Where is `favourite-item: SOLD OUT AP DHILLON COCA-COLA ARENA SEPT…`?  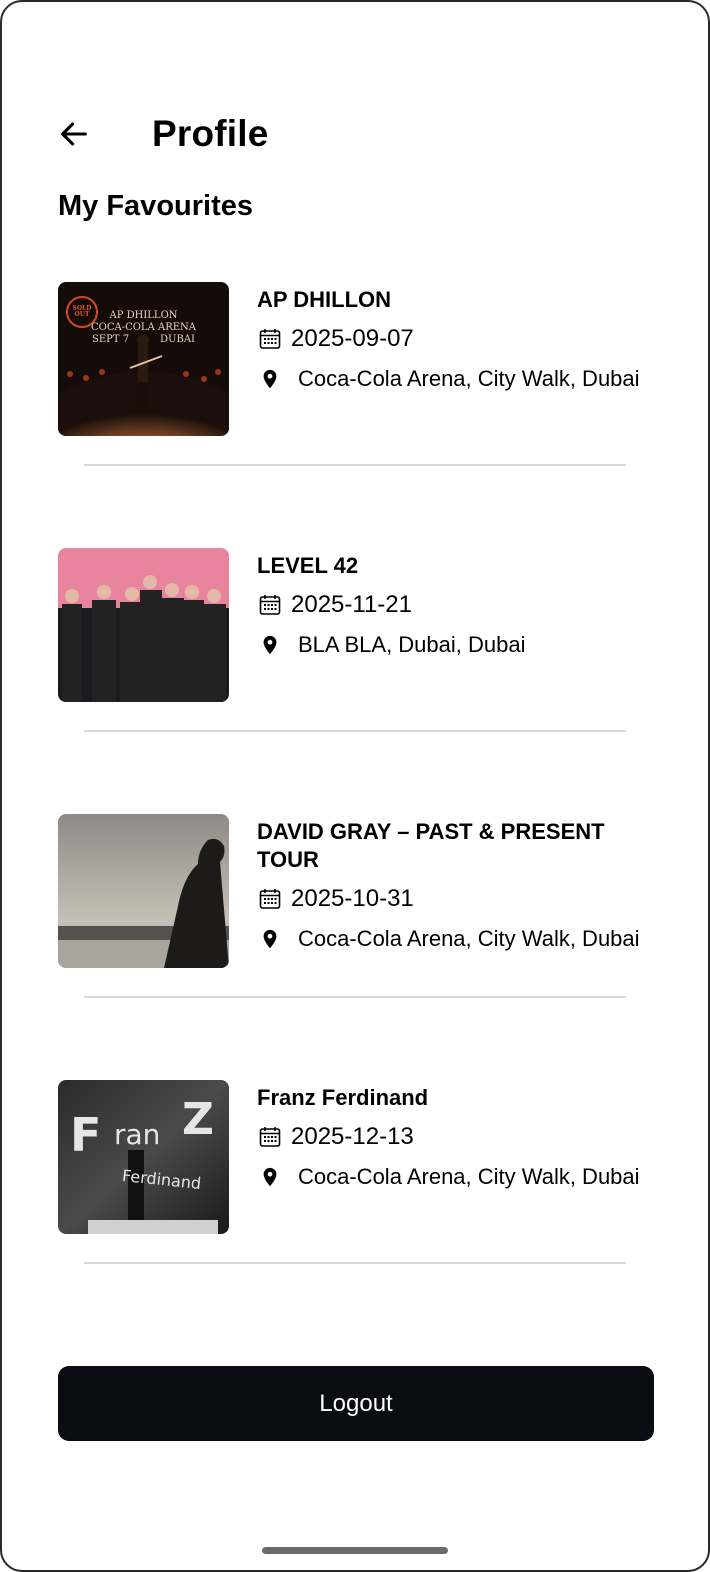
favourite-item: SOLD OUT AP DHILLON COCA-COLA ARENA SEPT… is located at coordinates (358, 415).